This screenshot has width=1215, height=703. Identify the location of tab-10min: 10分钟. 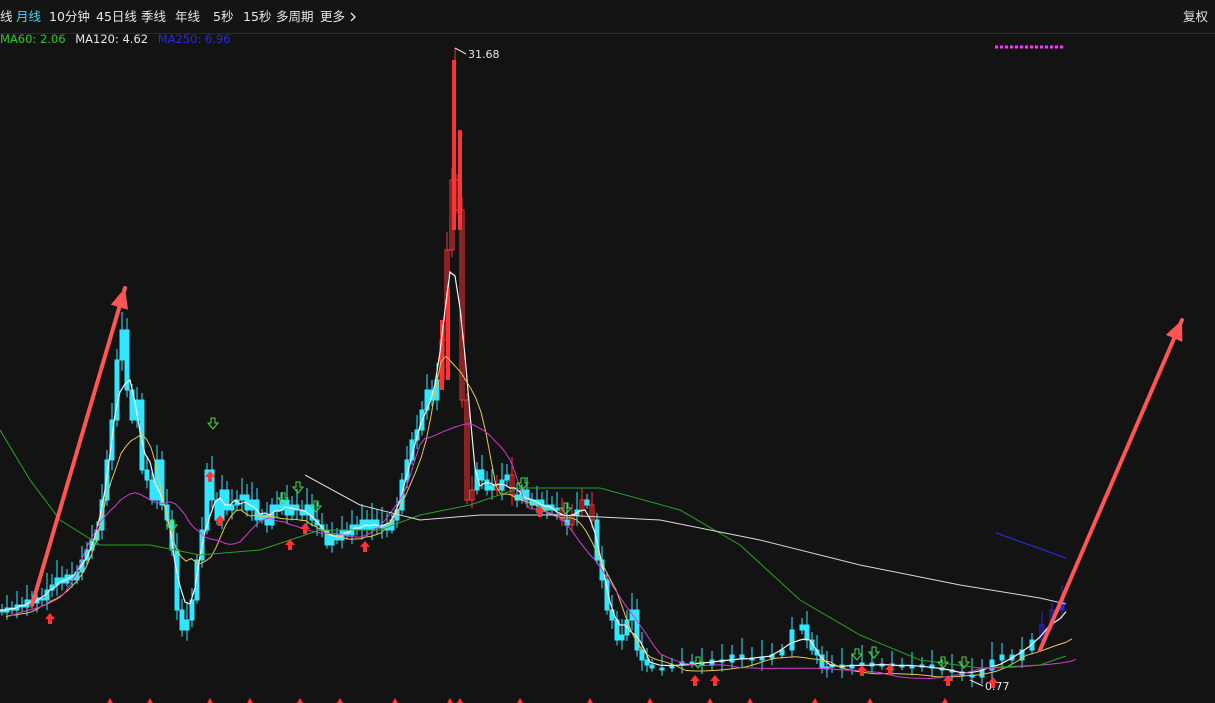
(69, 17).